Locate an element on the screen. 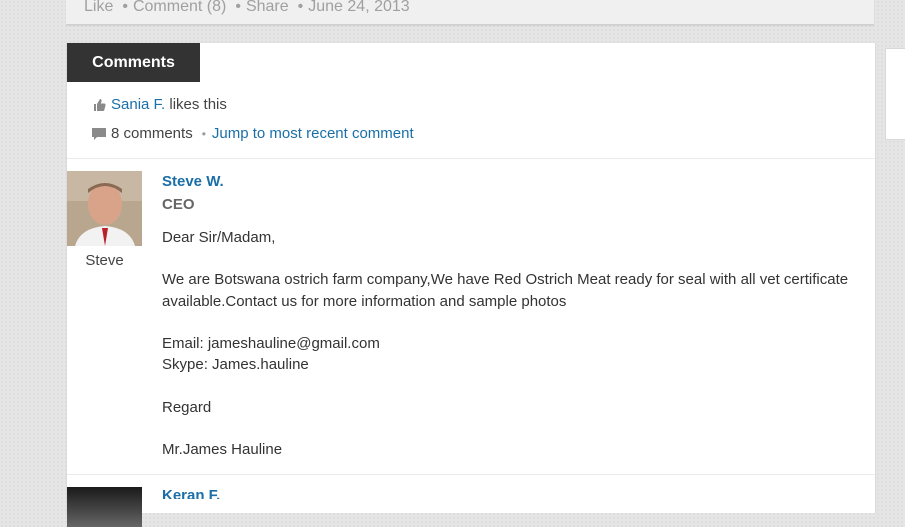 Image resolution: width=905 pixels, height=527 pixels. speech-bubble-icon is located at coordinates (99, 134).